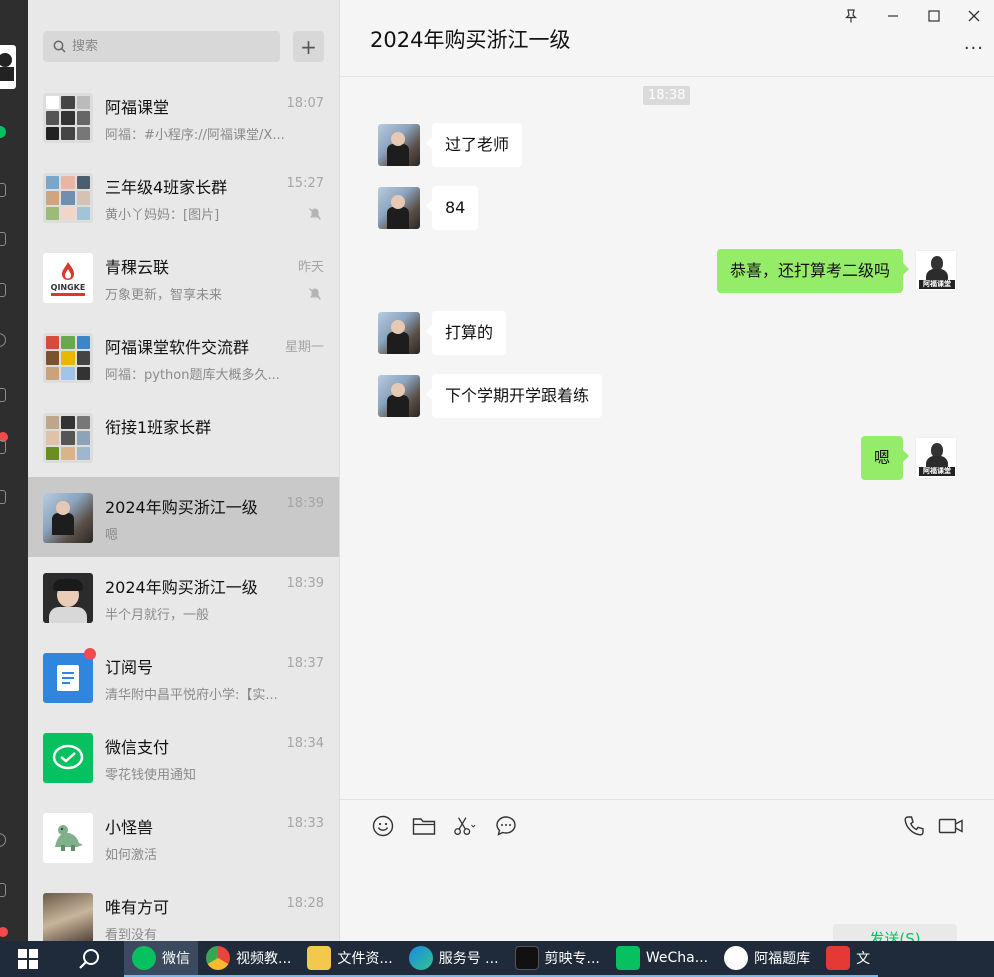 The height and width of the screenshot is (977, 994). I want to click on screenshot-scissors-icon, so click(465, 826).